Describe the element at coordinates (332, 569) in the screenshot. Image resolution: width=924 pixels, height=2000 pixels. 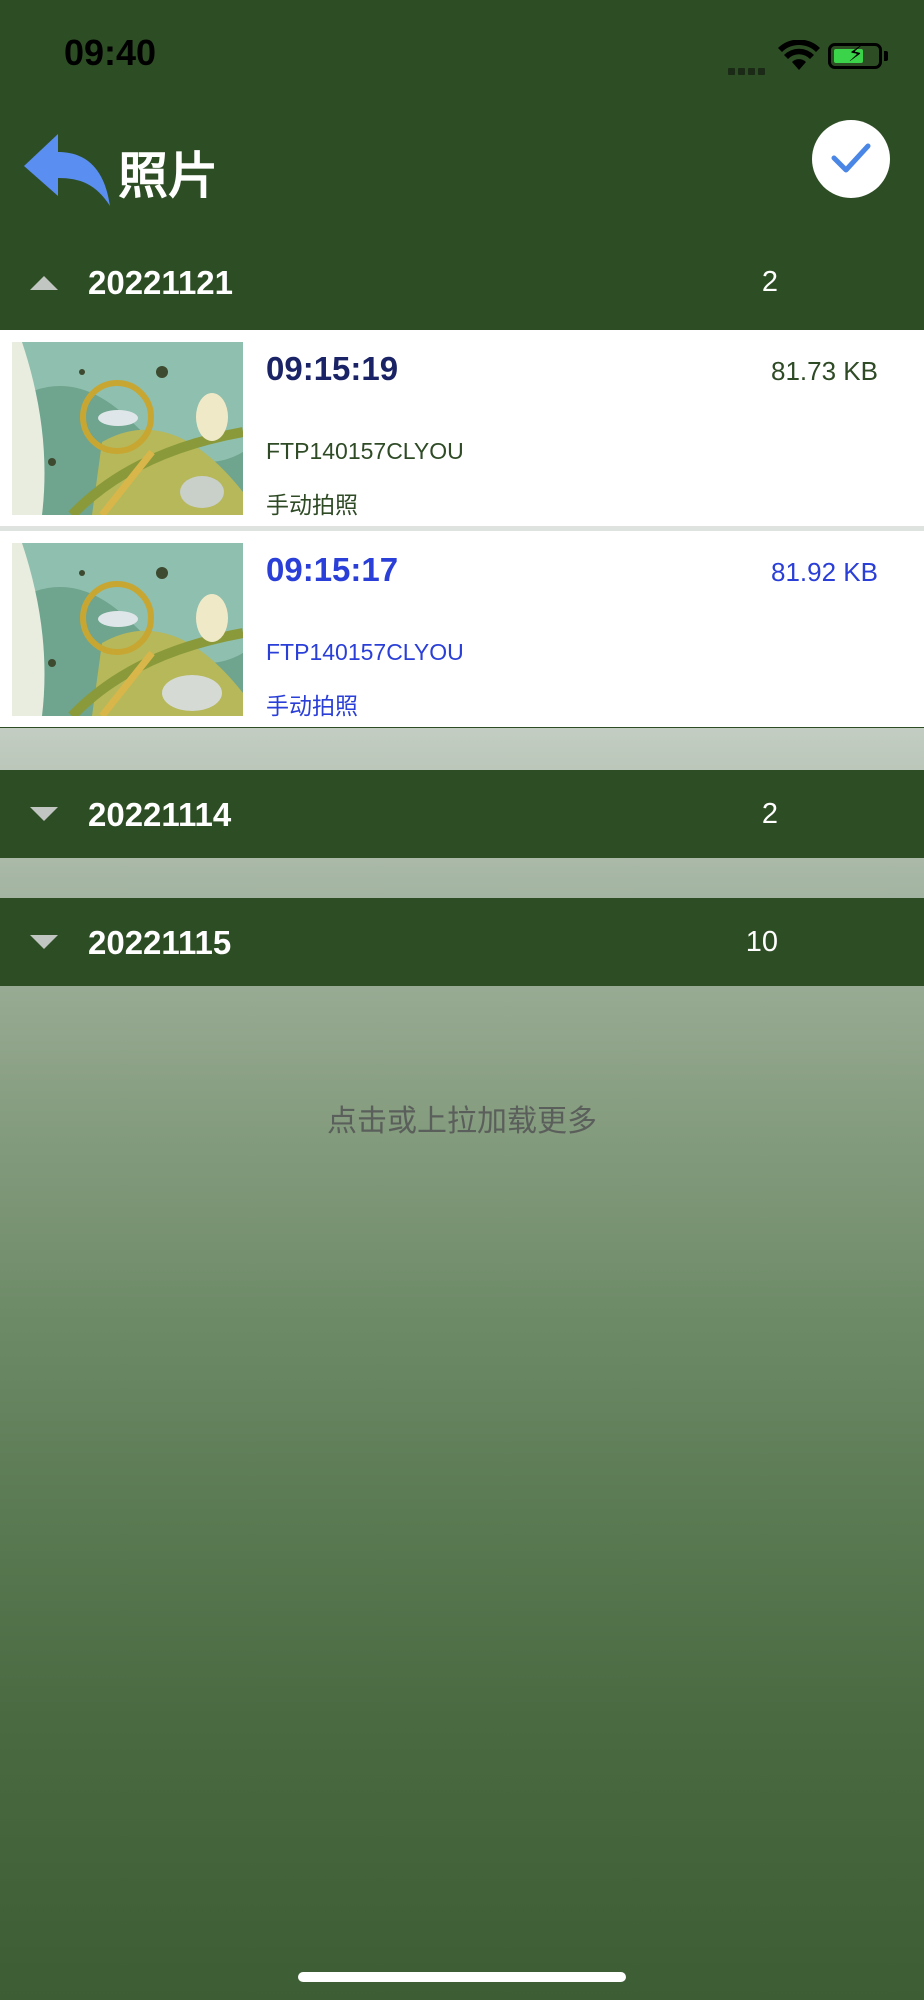
I see `photo-time: 09:15:17` at that location.